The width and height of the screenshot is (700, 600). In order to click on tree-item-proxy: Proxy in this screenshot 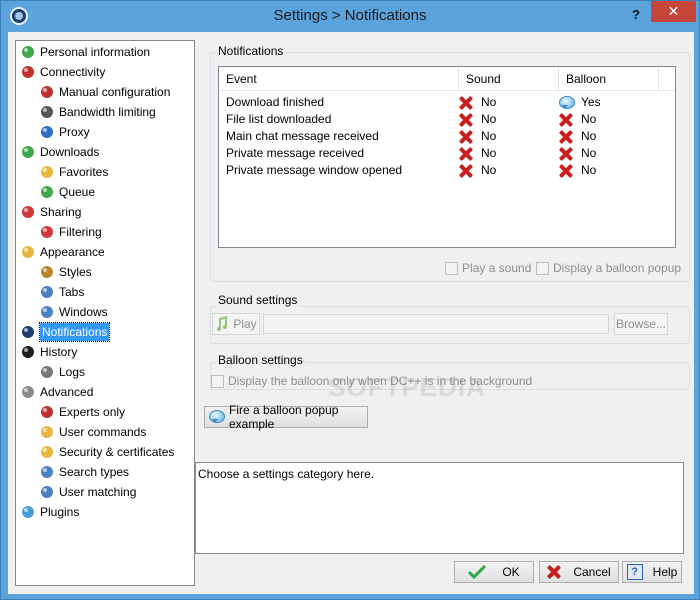, I will do `click(64, 132)`.